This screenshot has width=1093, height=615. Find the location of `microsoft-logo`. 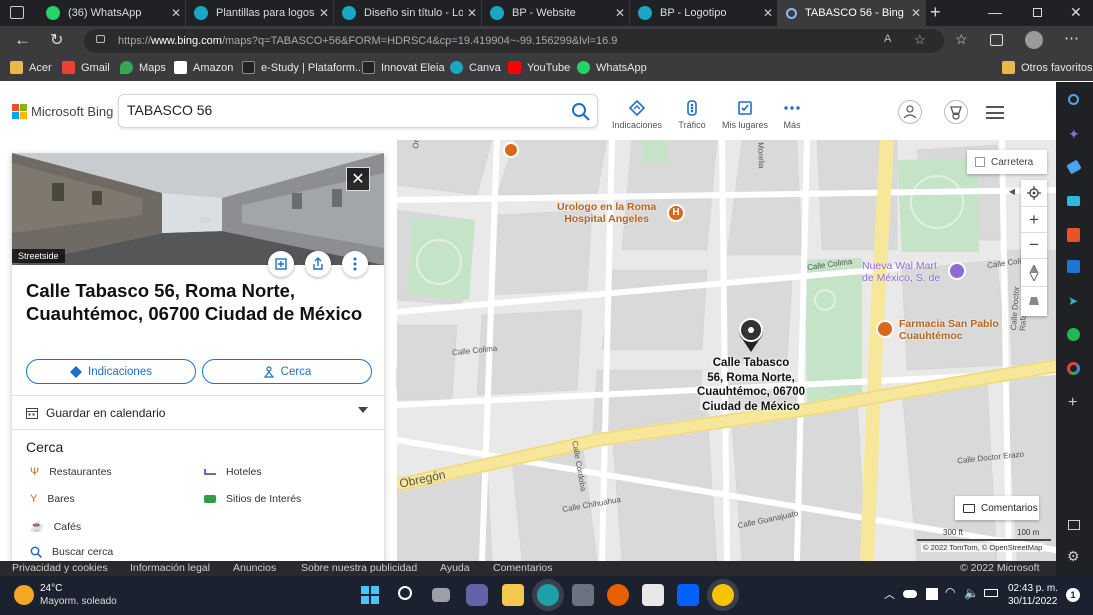

microsoft-logo is located at coordinates (20, 112).